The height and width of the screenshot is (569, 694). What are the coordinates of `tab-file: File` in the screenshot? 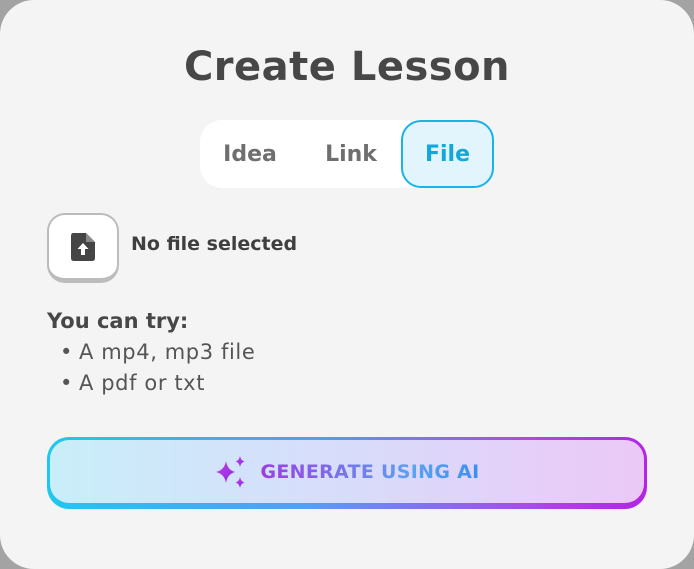 It's located at (447, 154).